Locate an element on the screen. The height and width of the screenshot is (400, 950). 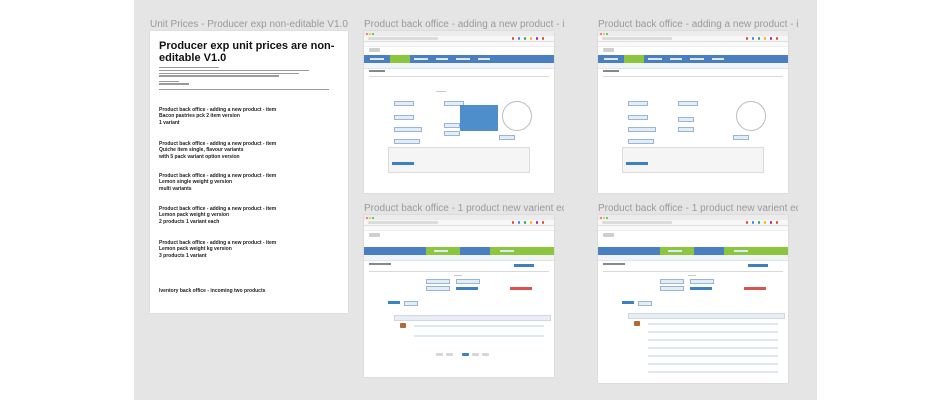
pagination-button-active is located at coordinates (465, 354).